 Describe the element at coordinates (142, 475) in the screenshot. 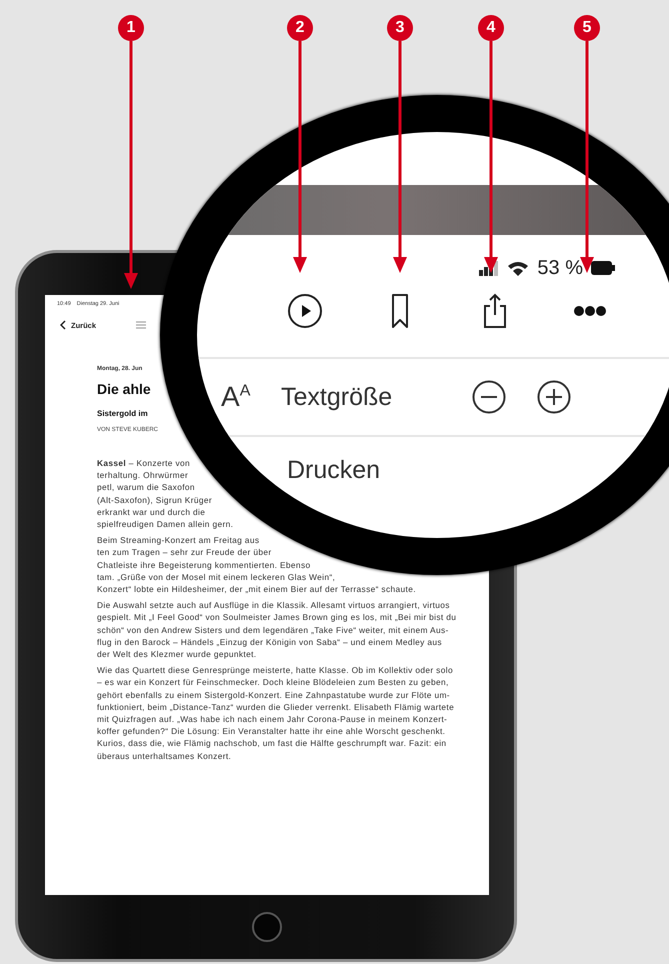

I see `article-text-line: terhaltung. Ohrwürmer` at that location.